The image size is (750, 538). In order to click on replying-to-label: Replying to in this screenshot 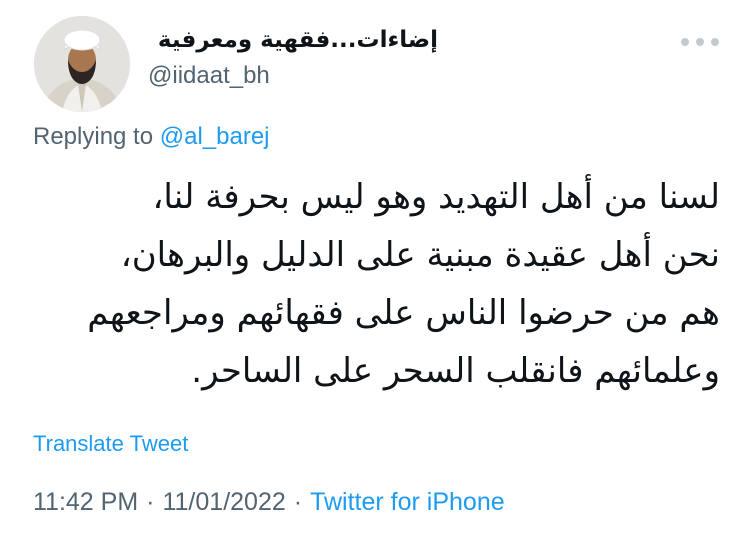, I will do `click(96, 136)`.